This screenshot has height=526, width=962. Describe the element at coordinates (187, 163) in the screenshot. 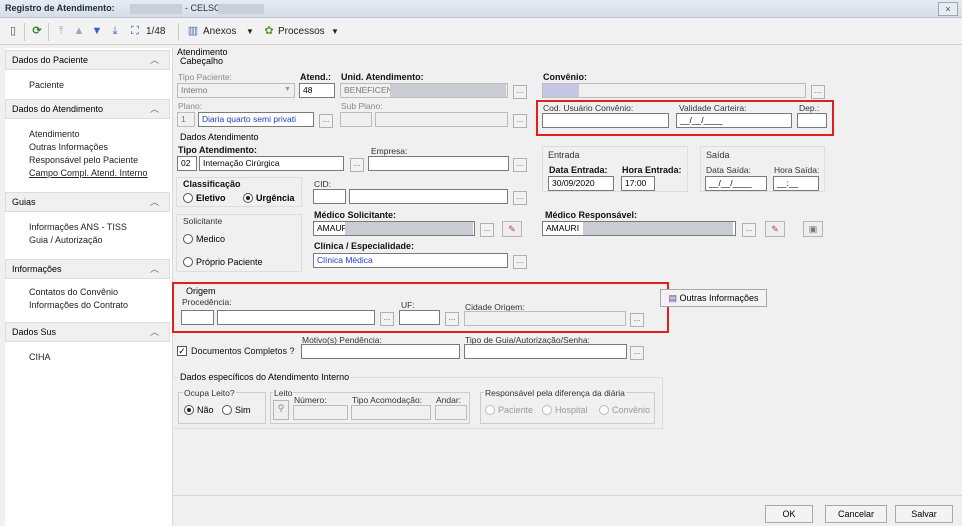

I see `tipo-atendimento-code: 02` at that location.